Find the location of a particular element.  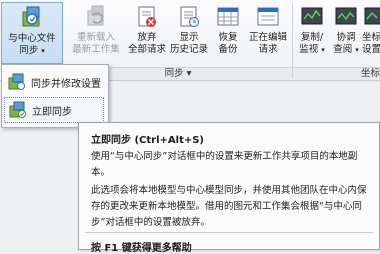

sync-dropdown-menu: 同步并修改设置 立即同步 is located at coordinates (55, 96).